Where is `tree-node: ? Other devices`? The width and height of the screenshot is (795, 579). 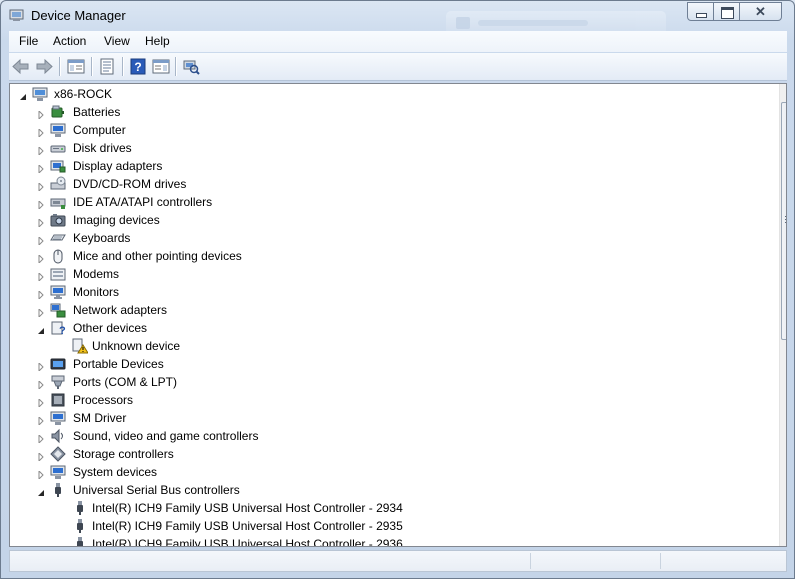 tree-node: ? Other devices is located at coordinates (390, 328).